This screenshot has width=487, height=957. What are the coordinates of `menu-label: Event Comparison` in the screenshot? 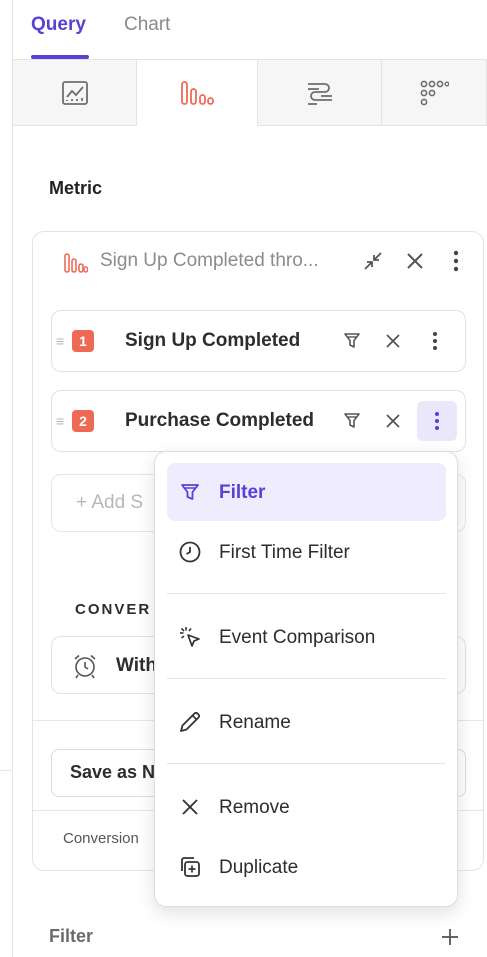 It's located at (297, 637).